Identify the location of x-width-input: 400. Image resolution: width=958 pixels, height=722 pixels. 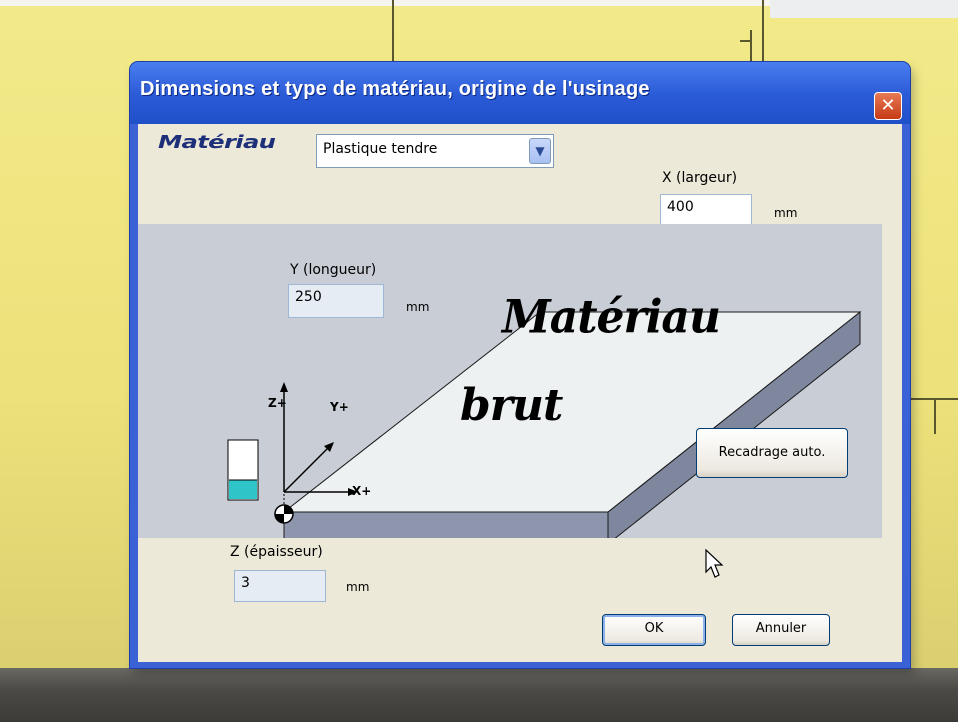
(706, 210).